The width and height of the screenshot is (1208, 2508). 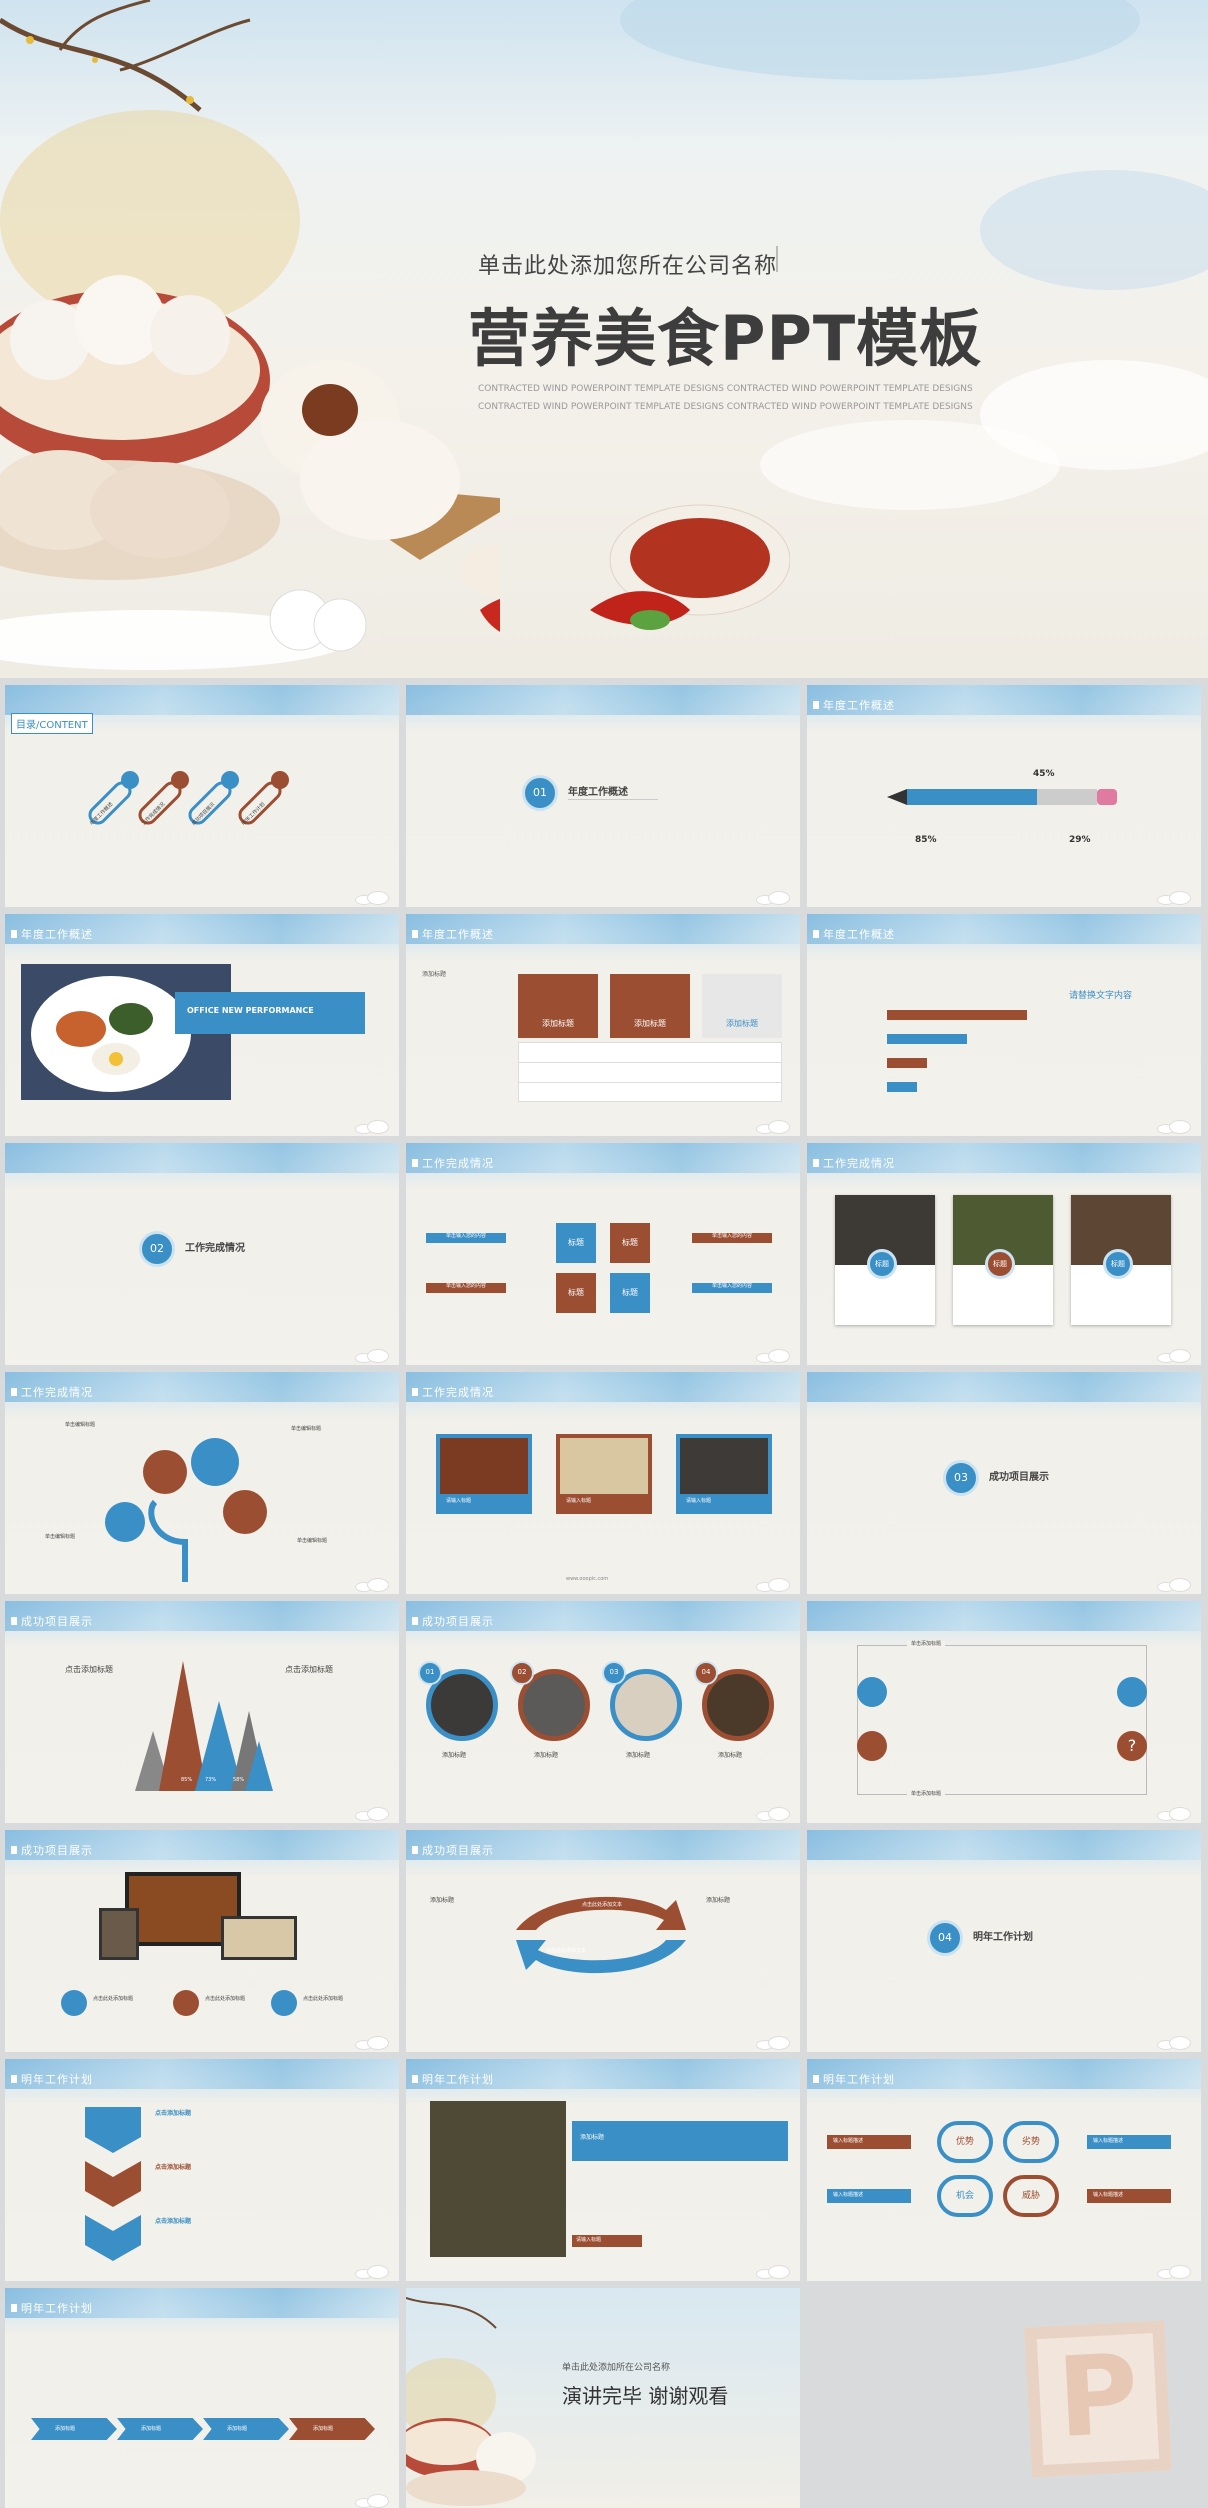 What do you see at coordinates (616, 2366) in the screenshot?
I see `company-name: 单击此处添加所在公司名称` at bounding box center [616, 2366].